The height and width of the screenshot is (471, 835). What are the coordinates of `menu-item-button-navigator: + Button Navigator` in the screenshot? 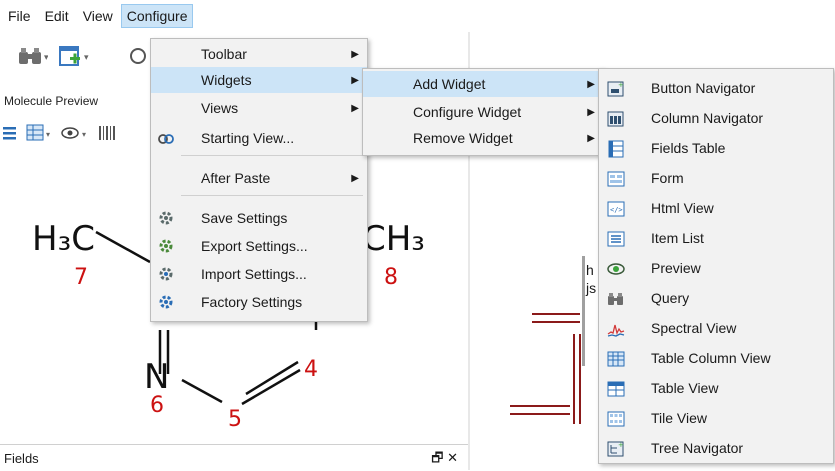 It's located at (716, 88).